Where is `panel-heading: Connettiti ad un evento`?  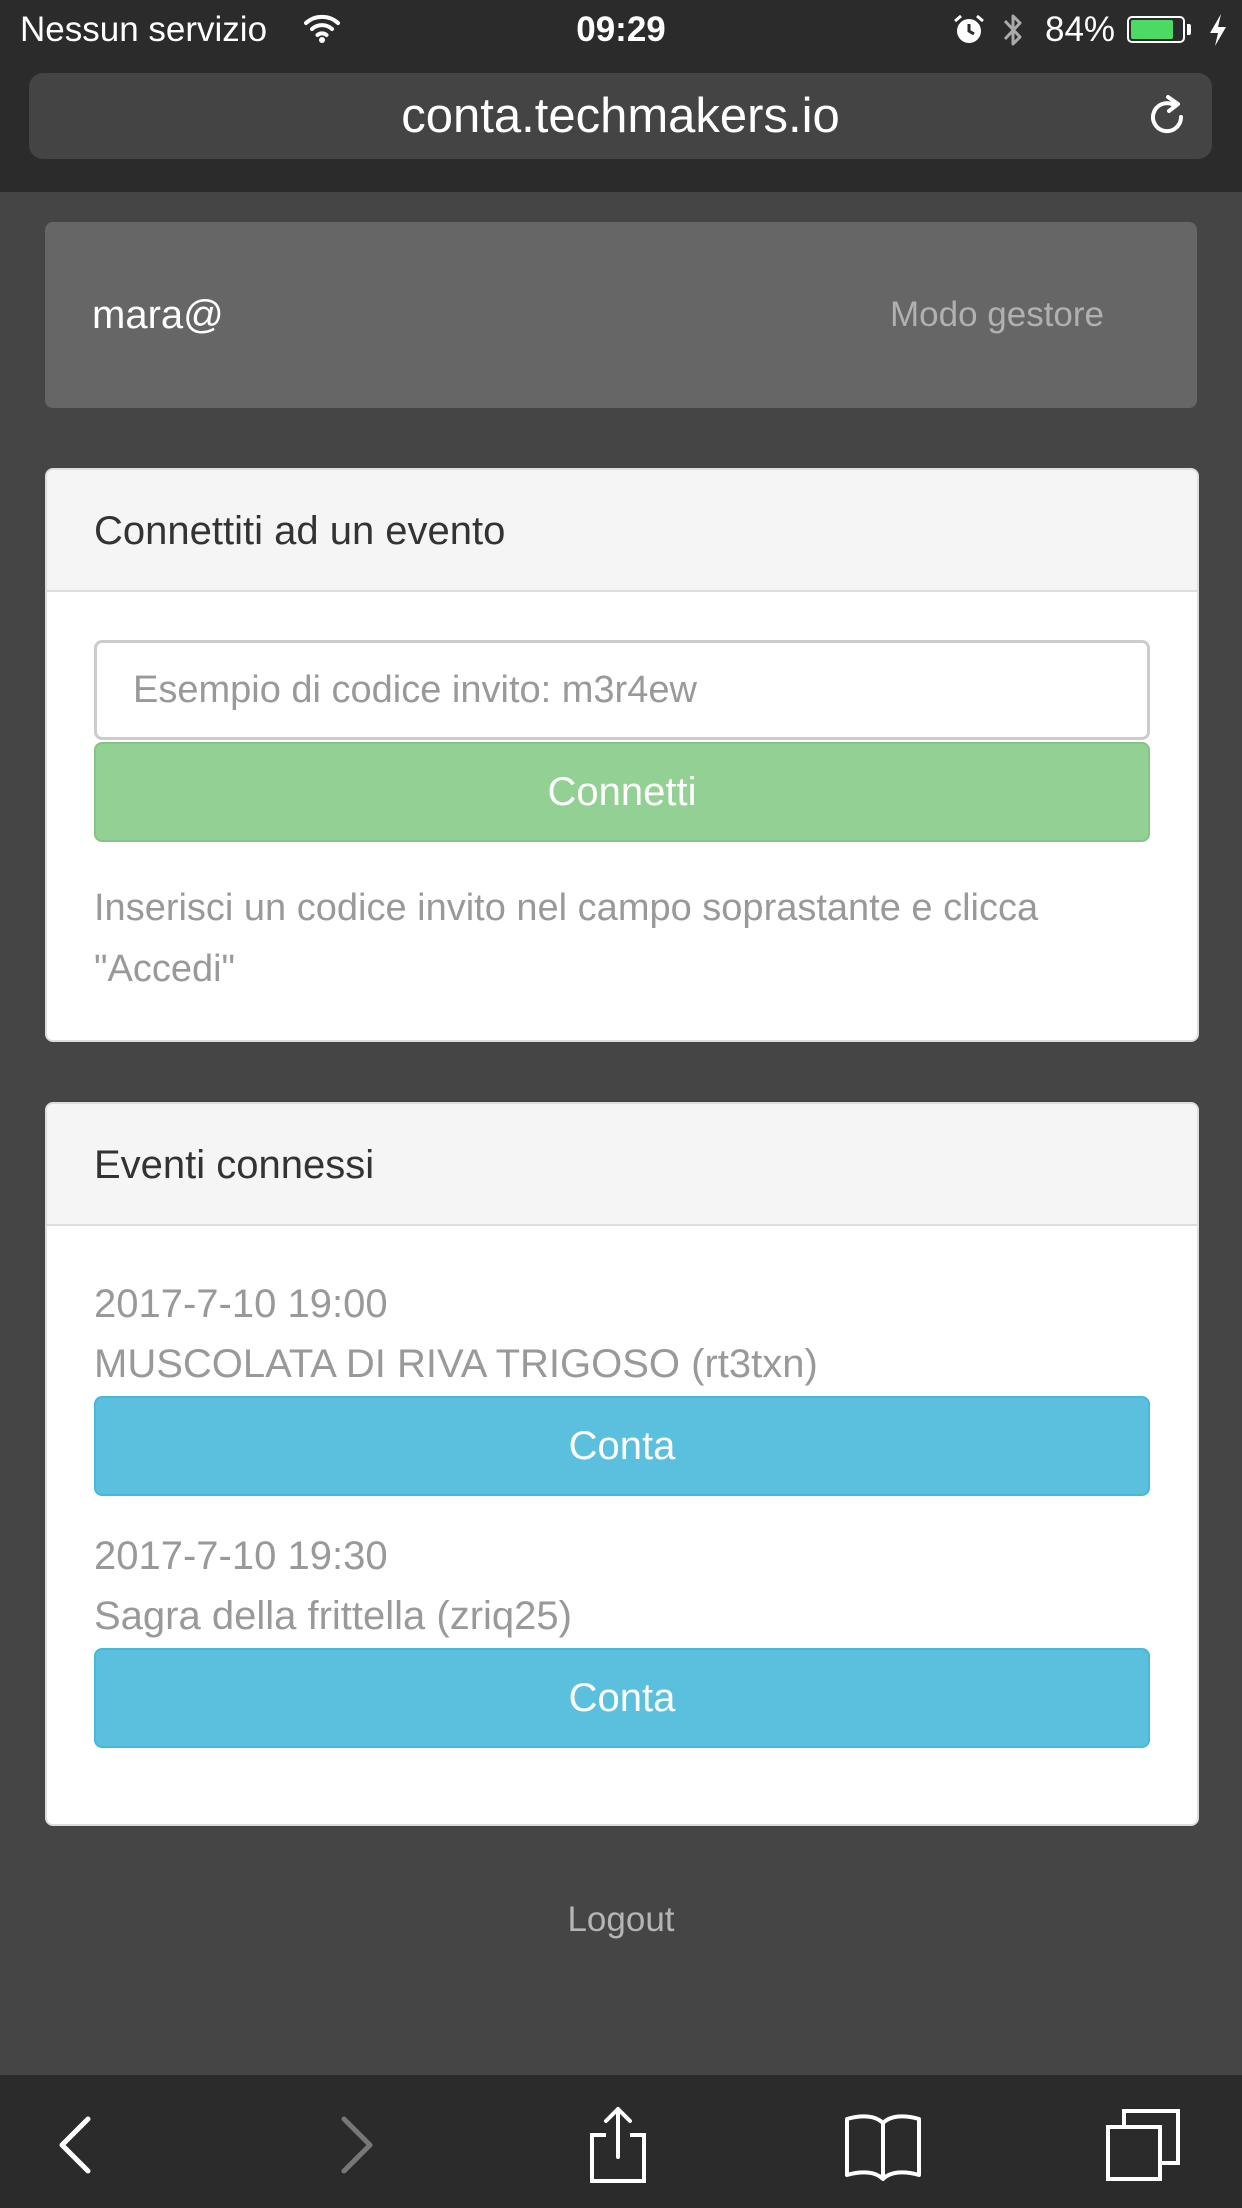
panel-heading: Connettiti ad un evento is located at coordinates (622, 531).